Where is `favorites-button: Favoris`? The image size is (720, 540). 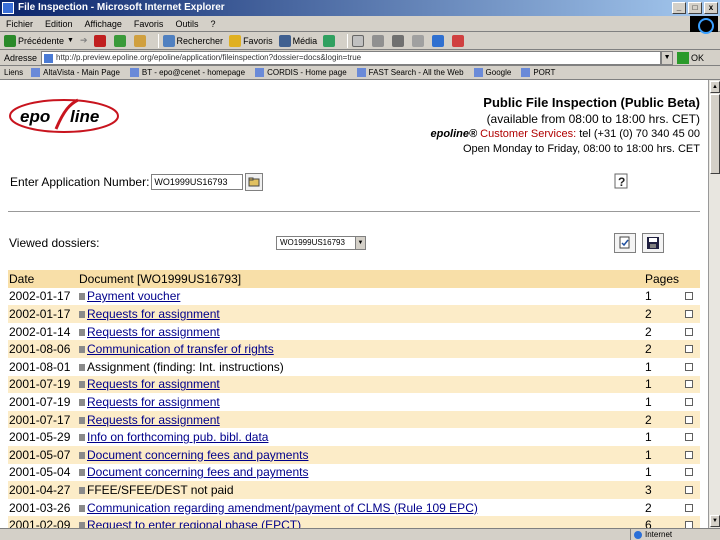
favorites-button: Favoris is located at coordinates (251, 40).